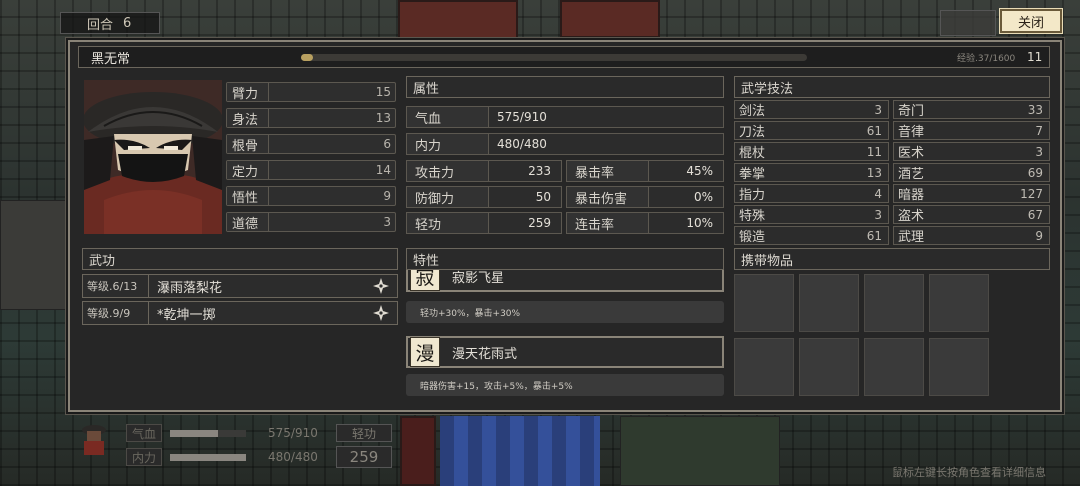  I want to click on round-value: 6, so click(127, 23).